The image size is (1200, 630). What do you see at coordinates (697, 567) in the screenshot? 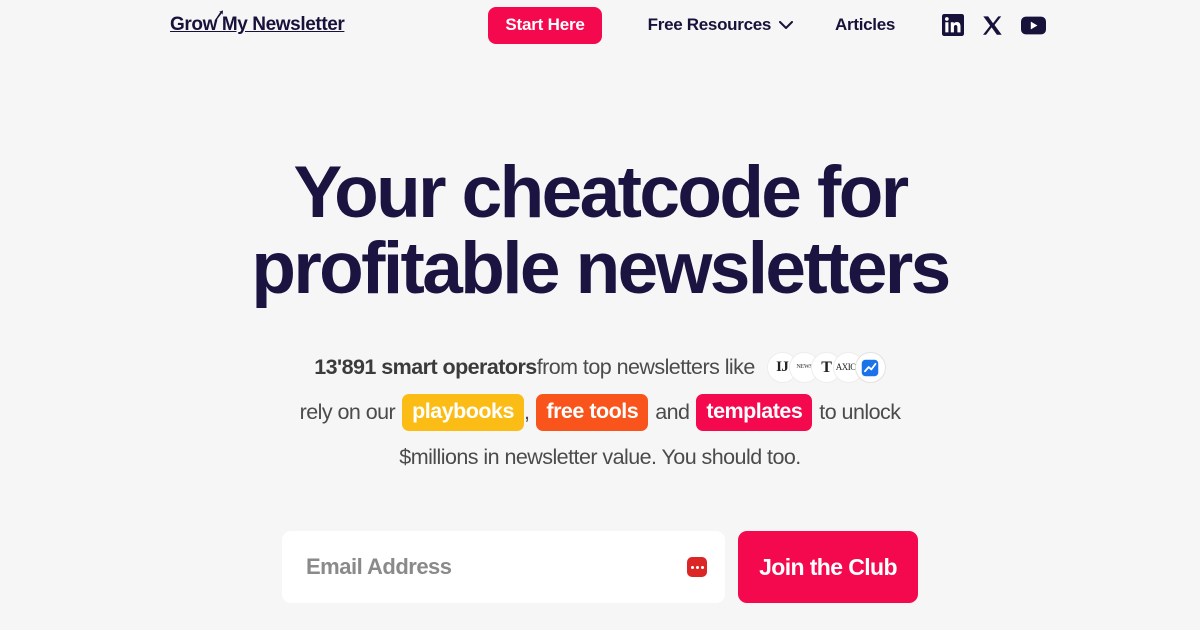
I see `password-manager-icon` at bounding box center [697, 567].